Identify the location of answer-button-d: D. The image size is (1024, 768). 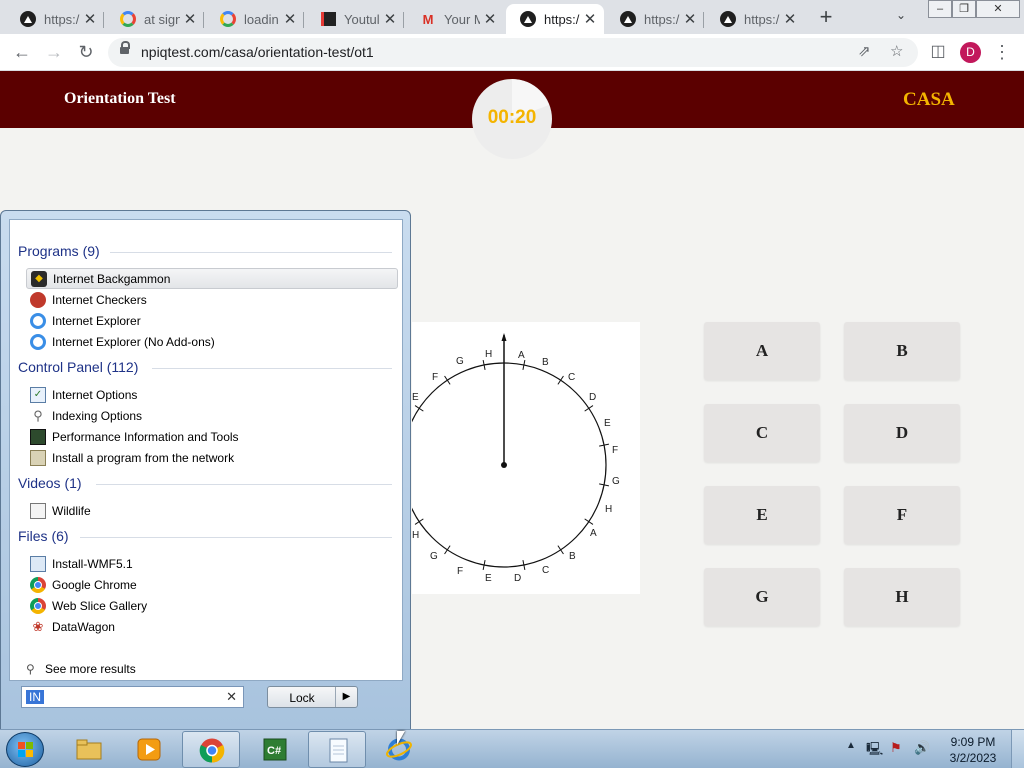
(902, 433).